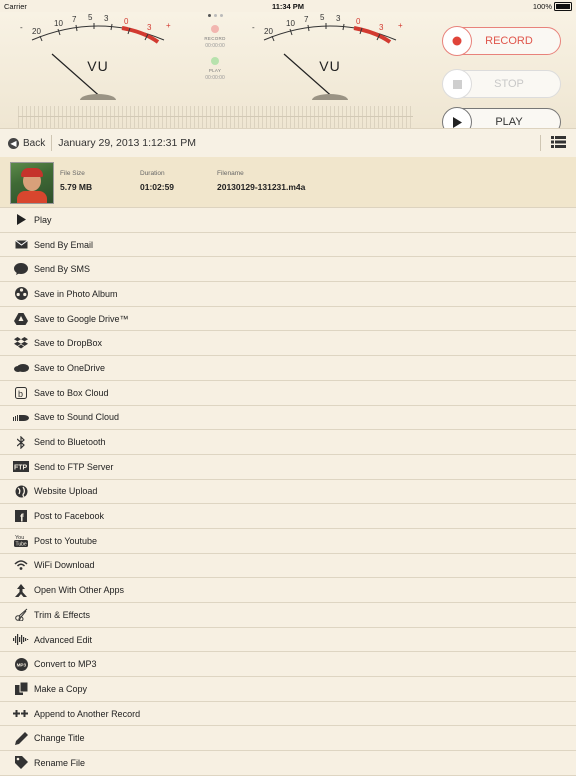  Describe the element at coordinates (288, 368) in the screenshot. I see `action-onedrive: Save to OneDrive` at that location.